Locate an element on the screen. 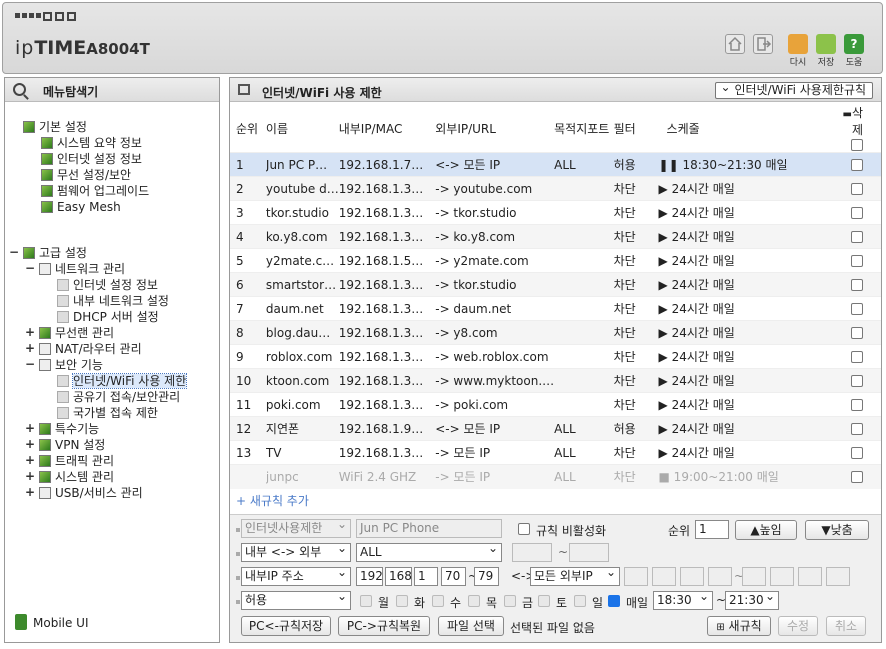  sidebar-item-basic: 기본 설정 is located at coordinates (55, 127).